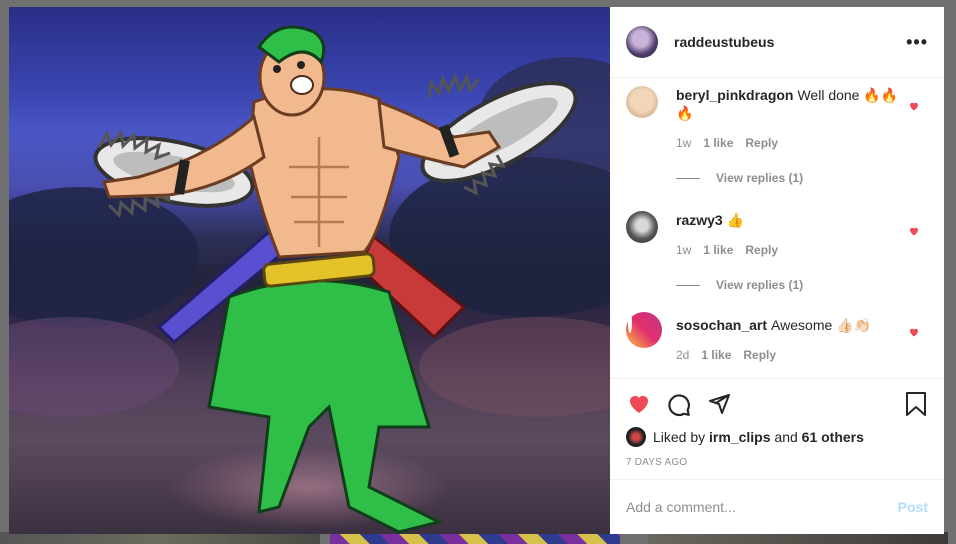  Describe the element at coordinates (642, 42) in the screenshot. I see `owner-avatar` at that location.